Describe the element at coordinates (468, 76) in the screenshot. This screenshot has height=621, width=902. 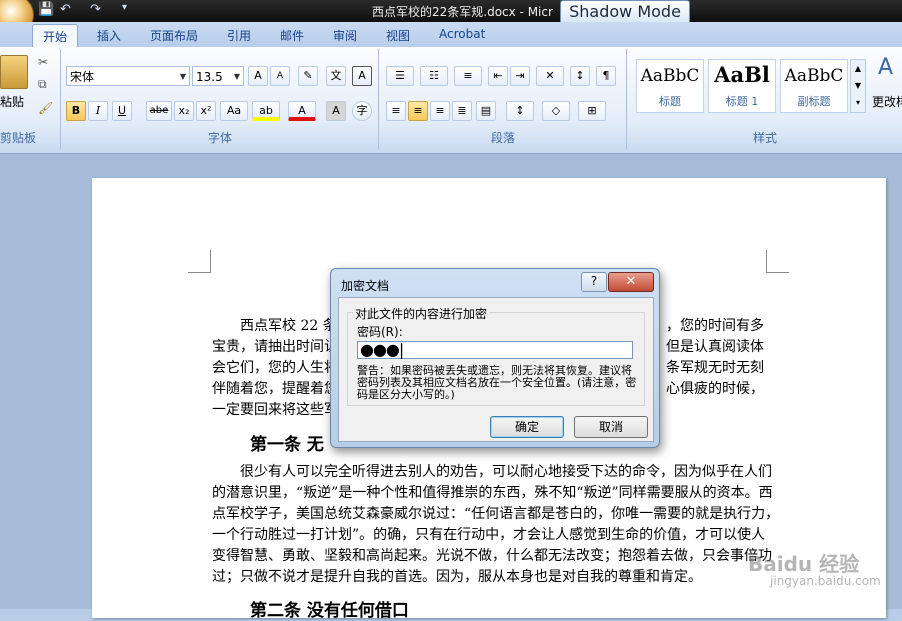
I see `multilevel-list-icon: ≡` at that location.